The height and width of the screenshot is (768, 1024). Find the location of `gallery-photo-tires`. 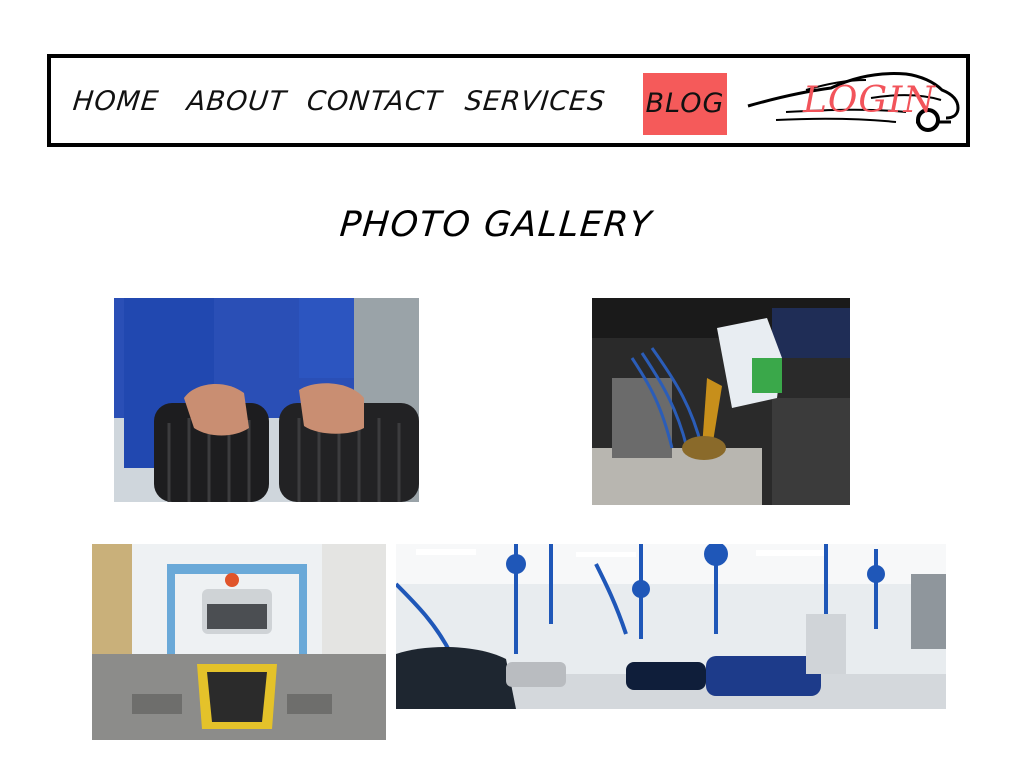

gallery-photo-tires is located at coordinates (266, 400).